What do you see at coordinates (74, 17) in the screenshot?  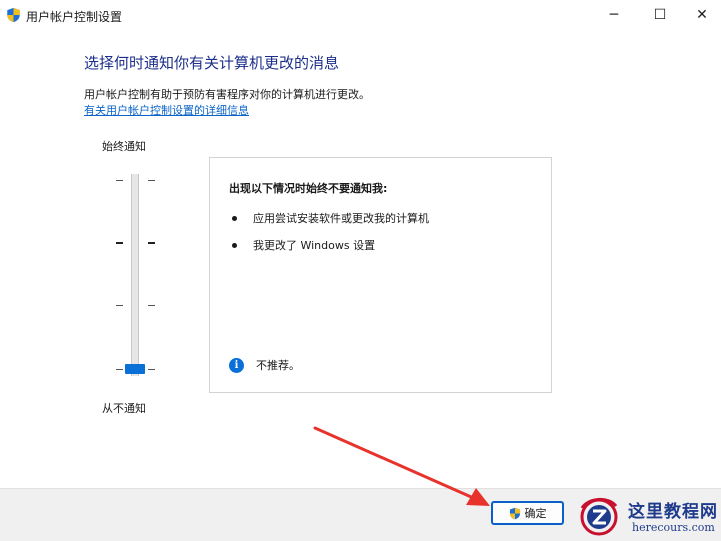 I see `window-title: 用户帐户控制设置` at bounding box center [74, 17].